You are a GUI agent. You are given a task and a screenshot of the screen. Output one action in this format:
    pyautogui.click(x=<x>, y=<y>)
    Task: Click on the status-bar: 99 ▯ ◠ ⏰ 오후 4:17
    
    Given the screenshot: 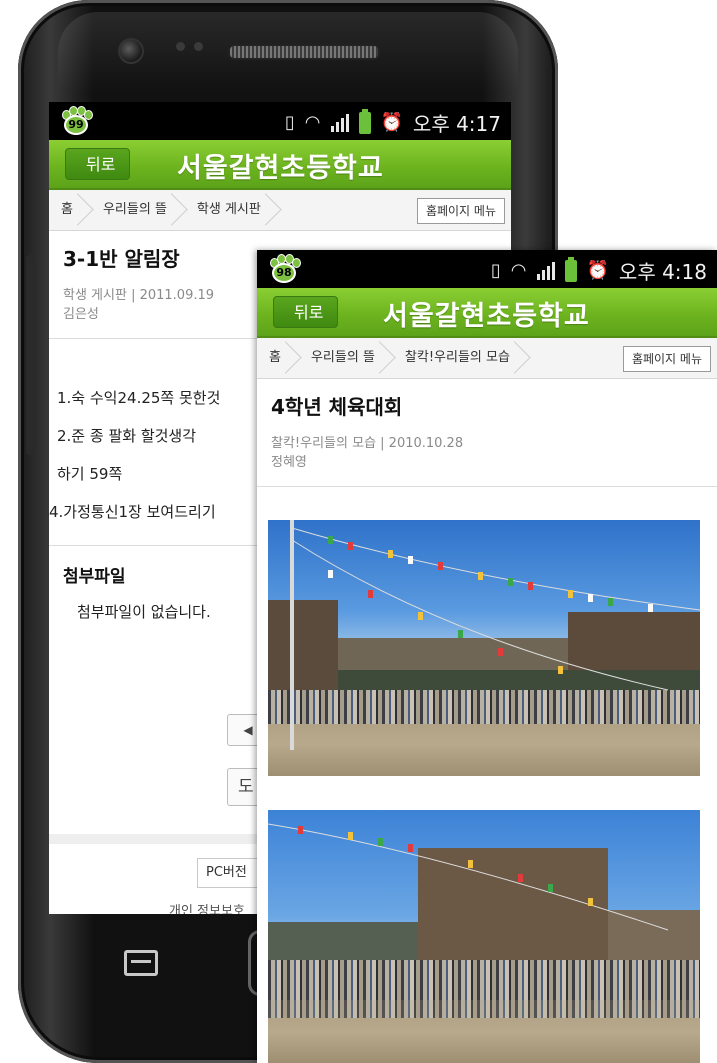 What is the action you would take?
    pyautogui.click(x=280, y=121)
    